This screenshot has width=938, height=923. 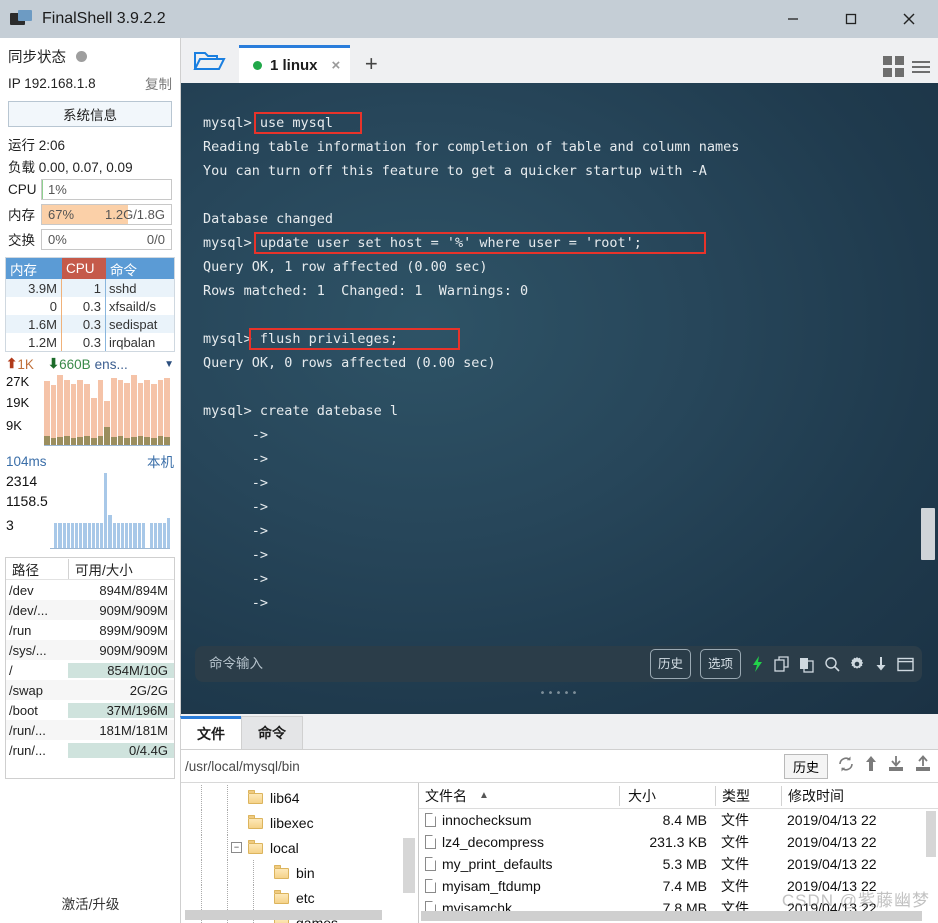 I want to click on list-vertical-scrollbar, so click(x=931, y=834).